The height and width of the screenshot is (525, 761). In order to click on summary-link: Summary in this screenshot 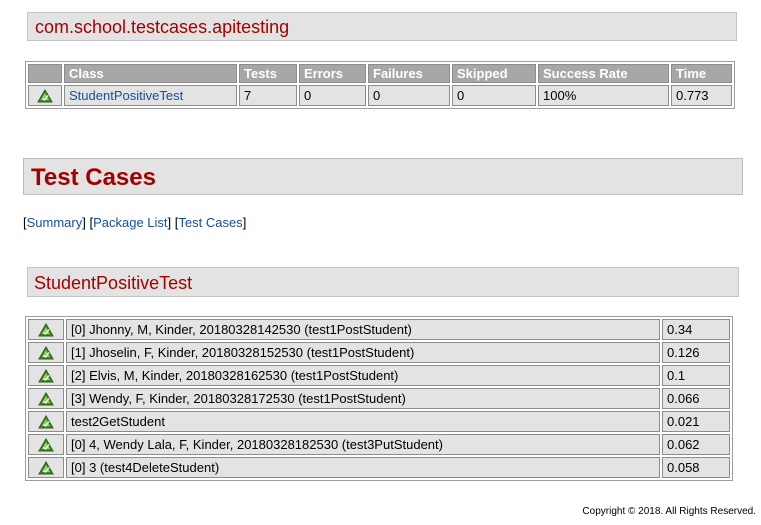, I will do `click(55, 222)`.